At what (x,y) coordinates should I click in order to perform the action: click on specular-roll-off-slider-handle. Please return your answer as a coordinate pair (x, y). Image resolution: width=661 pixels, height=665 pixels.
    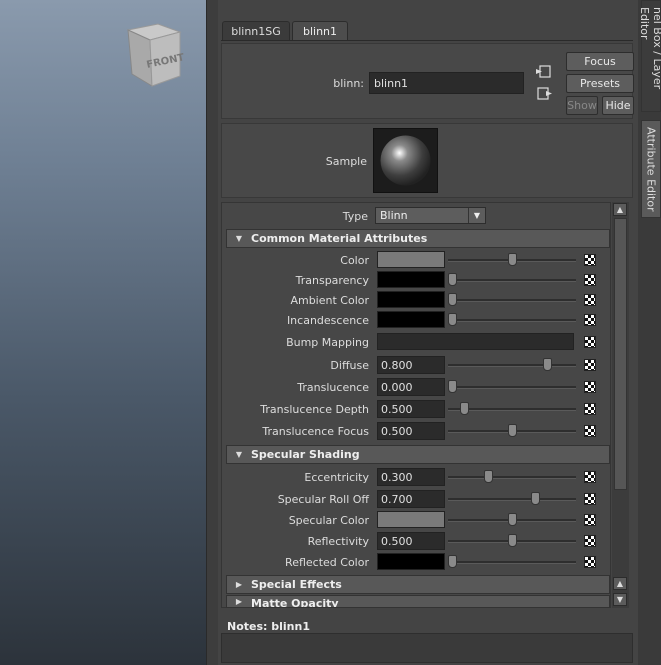
    Looking at the image, I should click on (536, 498).